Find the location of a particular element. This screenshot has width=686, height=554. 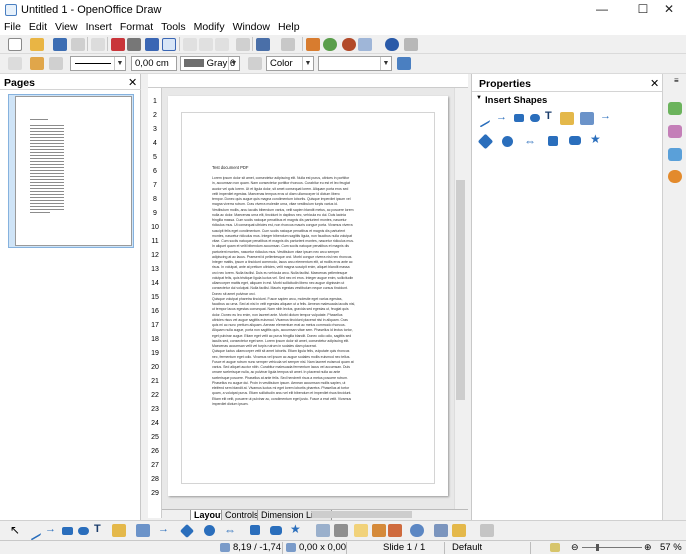

zoom-slider-handle is located at coordinates (597, 547).